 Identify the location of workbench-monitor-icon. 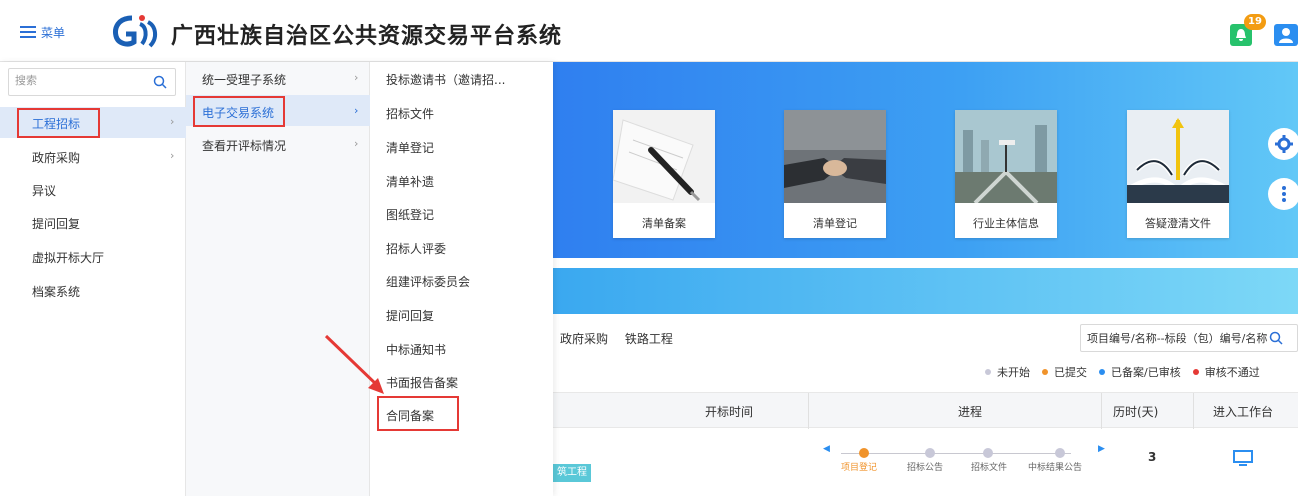
(1243, 458).